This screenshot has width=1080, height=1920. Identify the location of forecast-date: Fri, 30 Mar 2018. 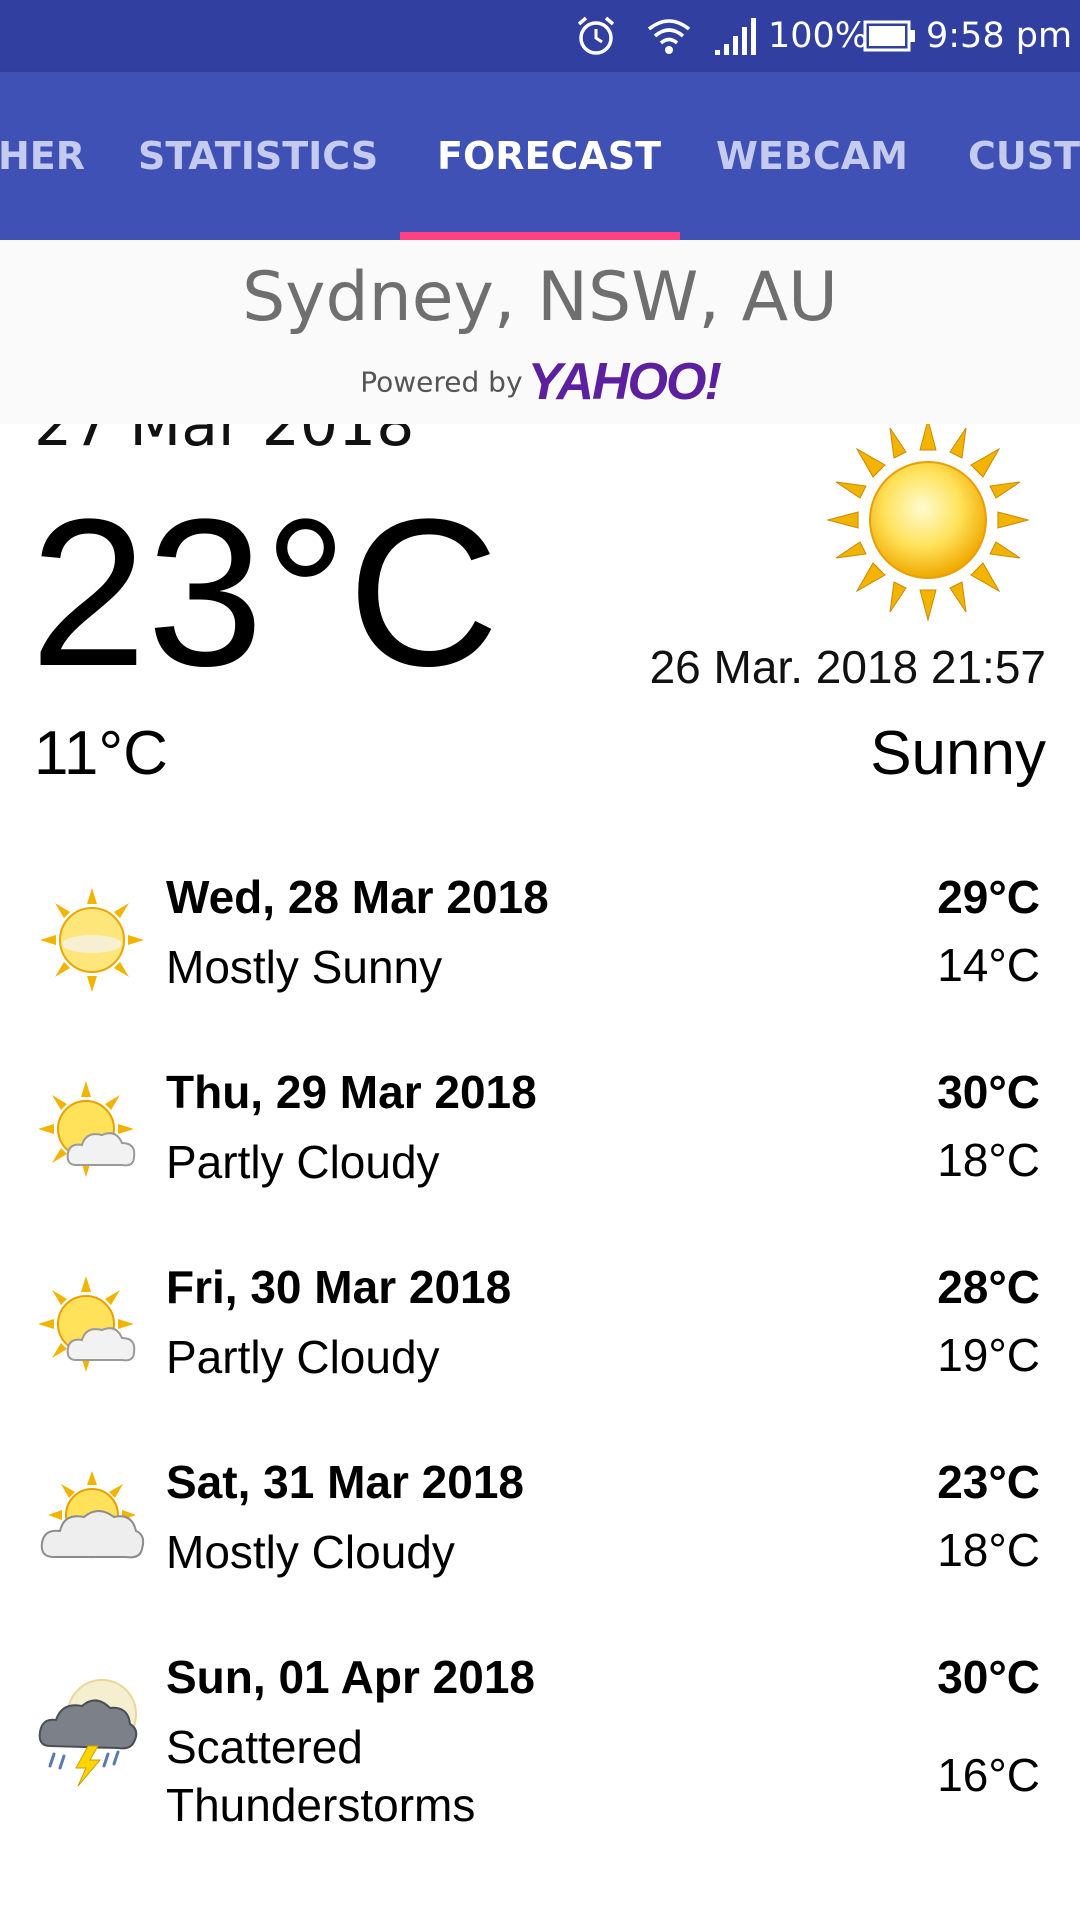
(339, 1287).